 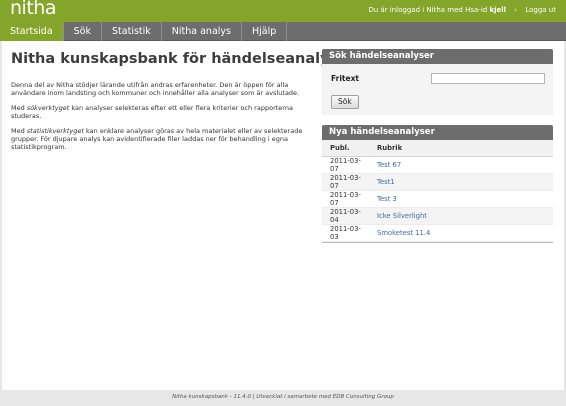 What do you see at coordinates (488, 78) in the screenshot?
I see `fritext-input` at bounding box center [488, 78].